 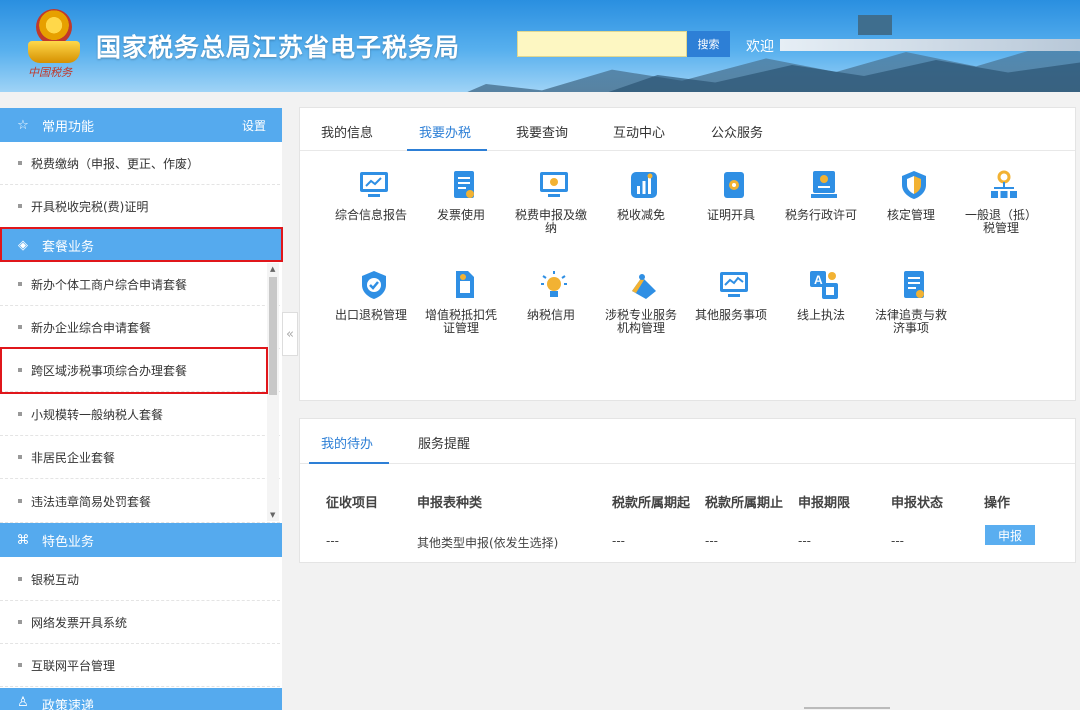 I want to click on service-credit: 纳税信用, so click(x=551, y=295).